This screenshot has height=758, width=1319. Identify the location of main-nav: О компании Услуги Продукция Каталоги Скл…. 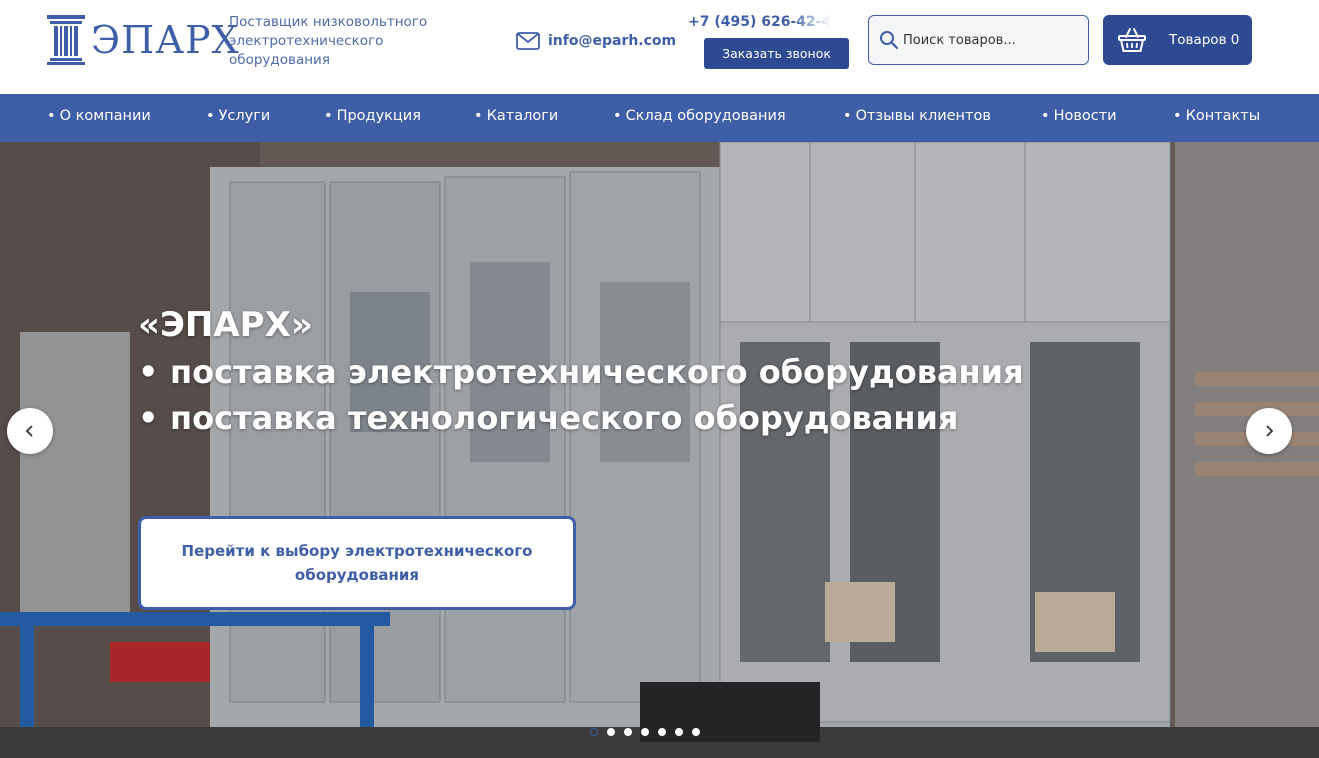
(659, 118).